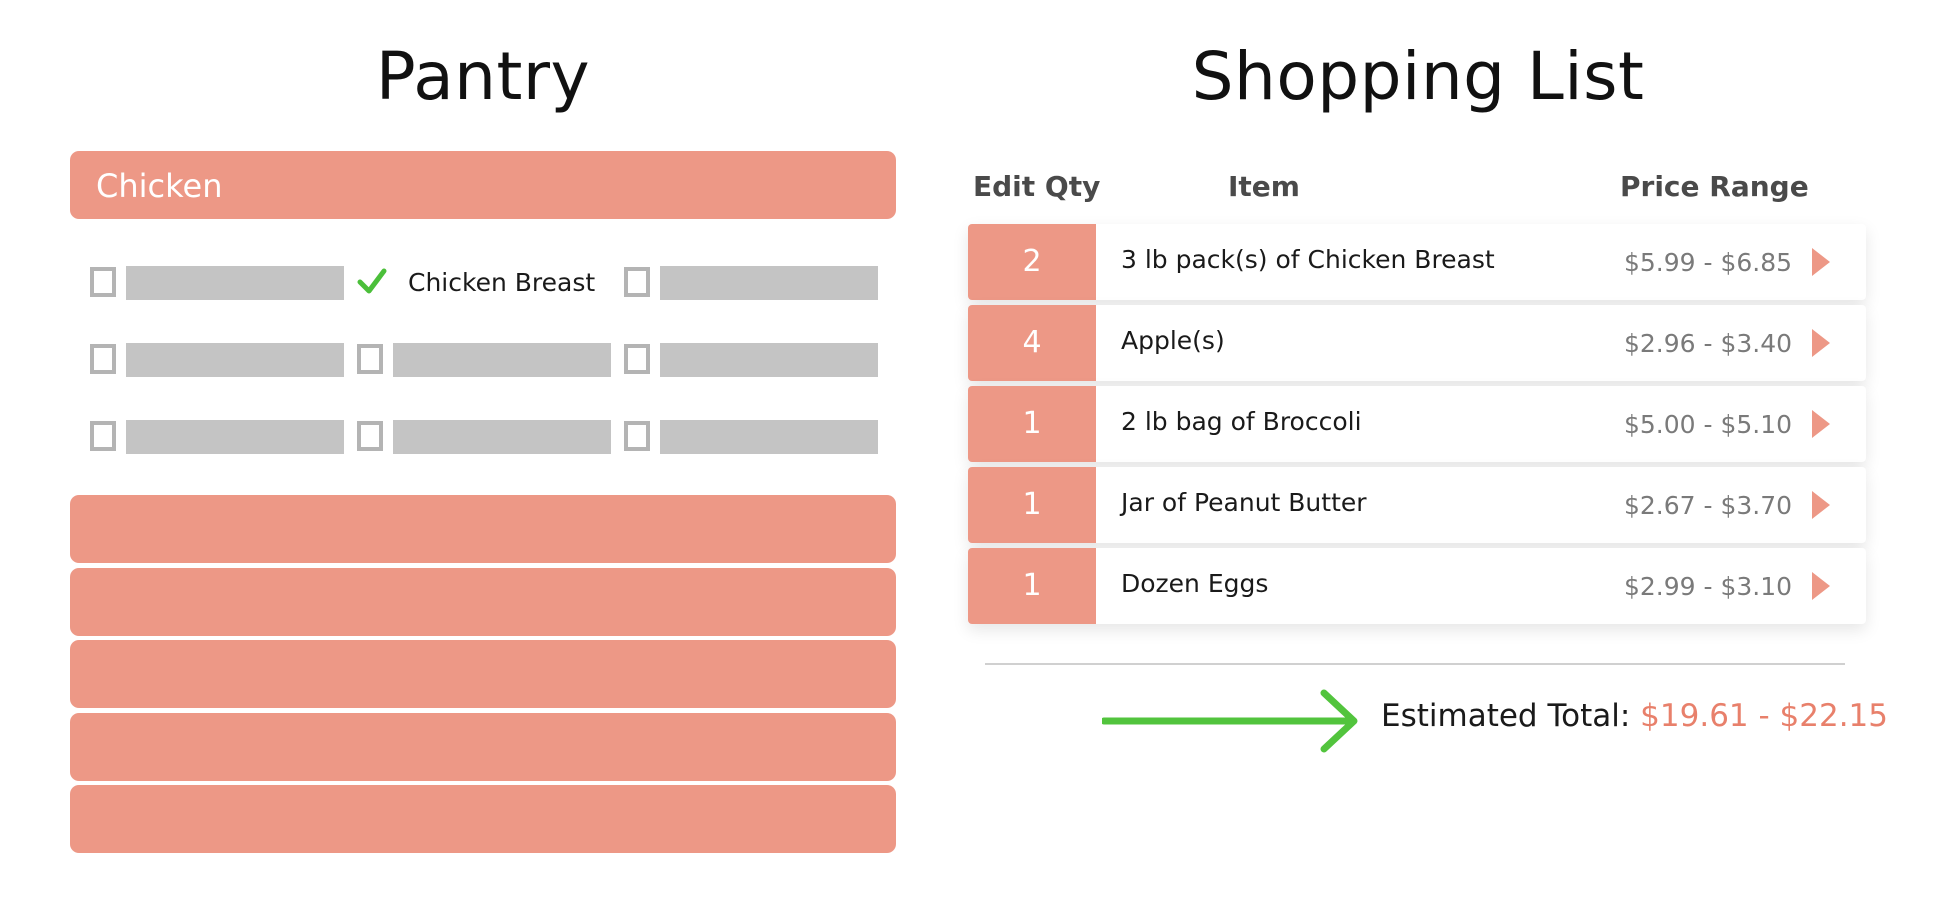 The image size is (1948, 900). I want to click on row-price-range: $5.00 - $5.10, so click(1708, 424).